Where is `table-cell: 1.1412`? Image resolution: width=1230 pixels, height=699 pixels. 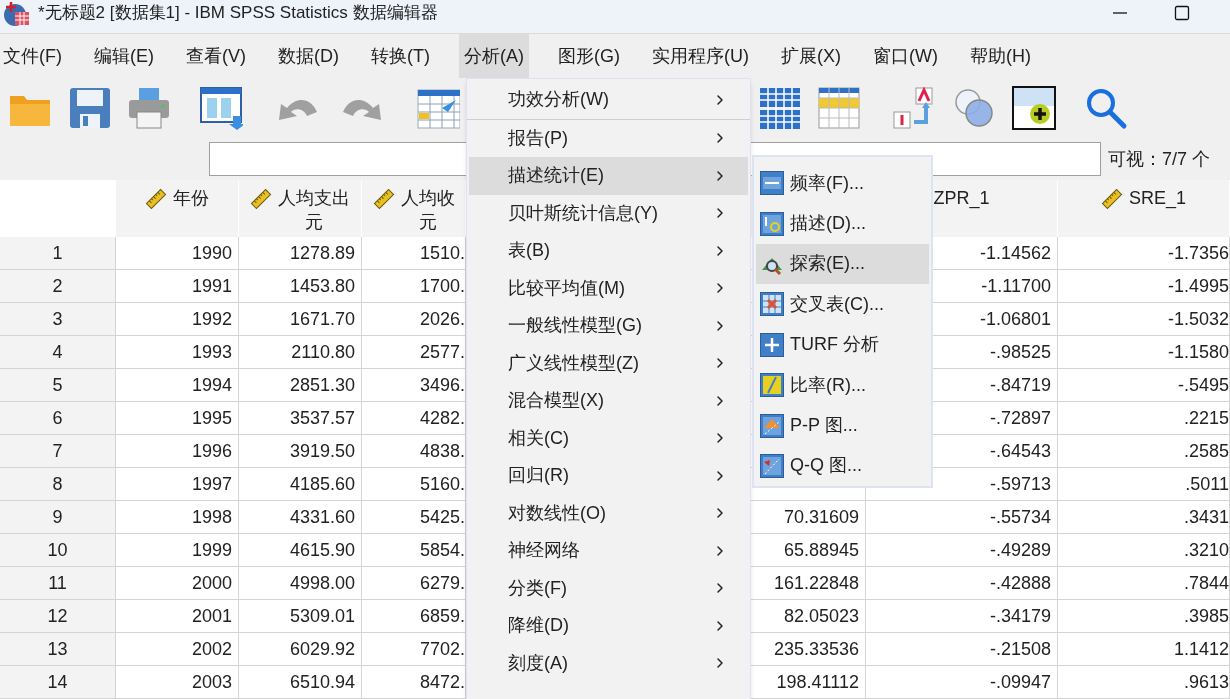
table-cell: 1.1412 is located at coordinates (1144, 649).